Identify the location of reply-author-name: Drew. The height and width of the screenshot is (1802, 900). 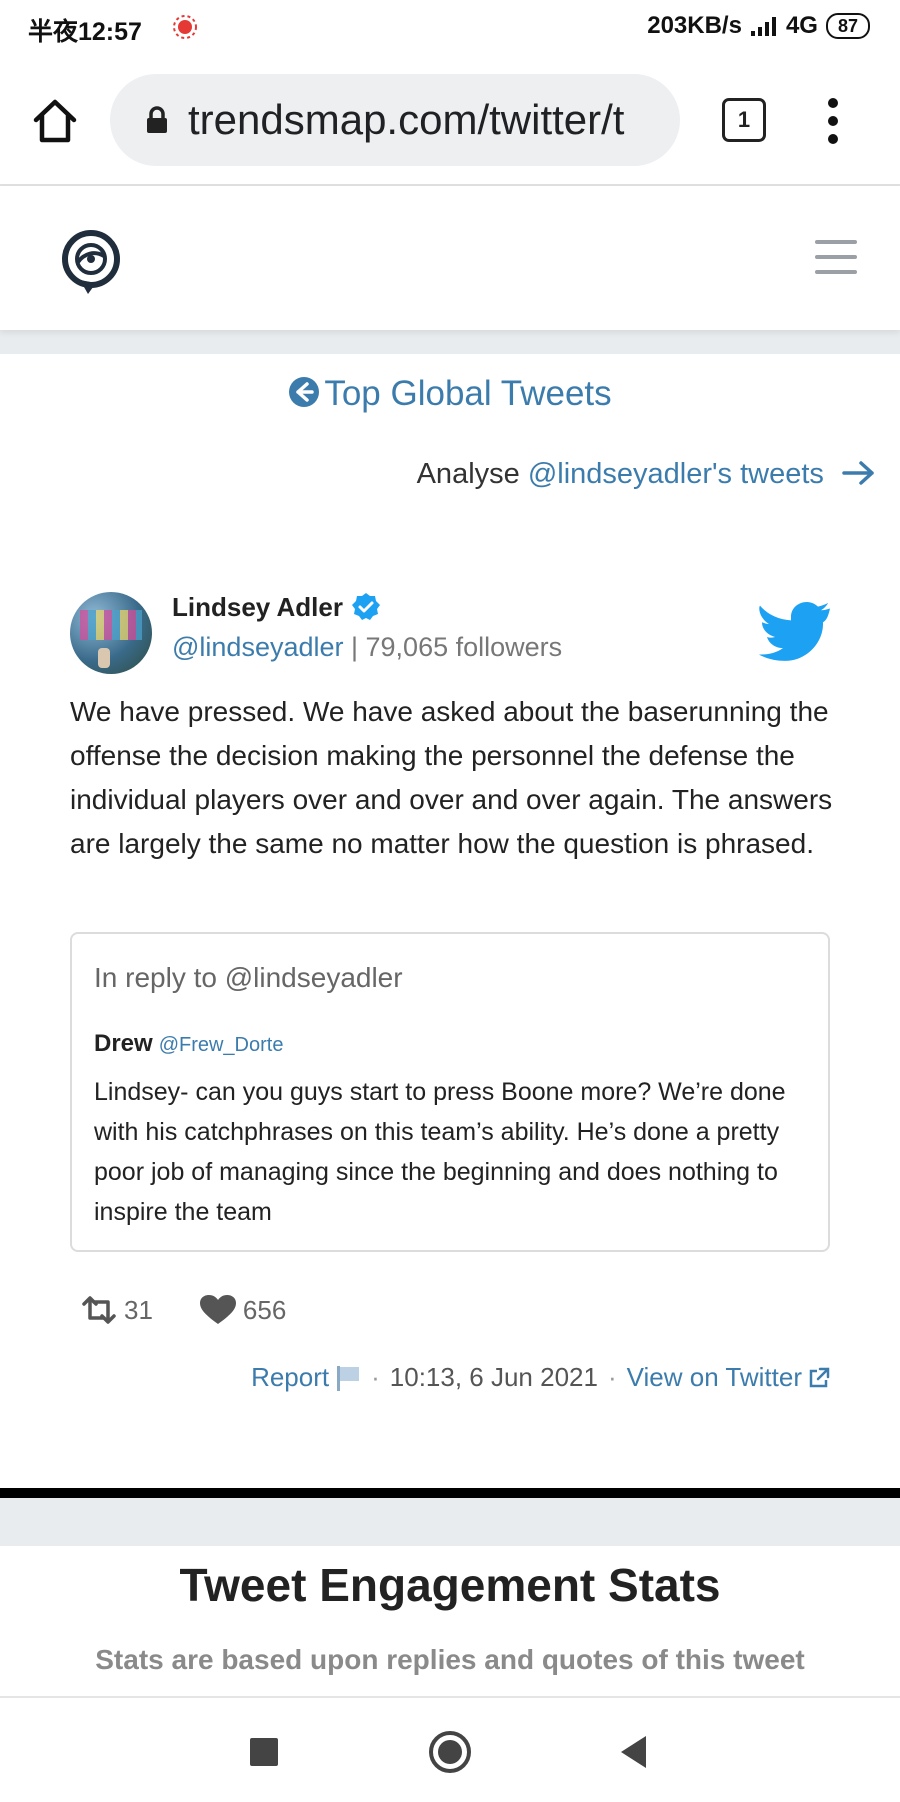
(123, 1043).